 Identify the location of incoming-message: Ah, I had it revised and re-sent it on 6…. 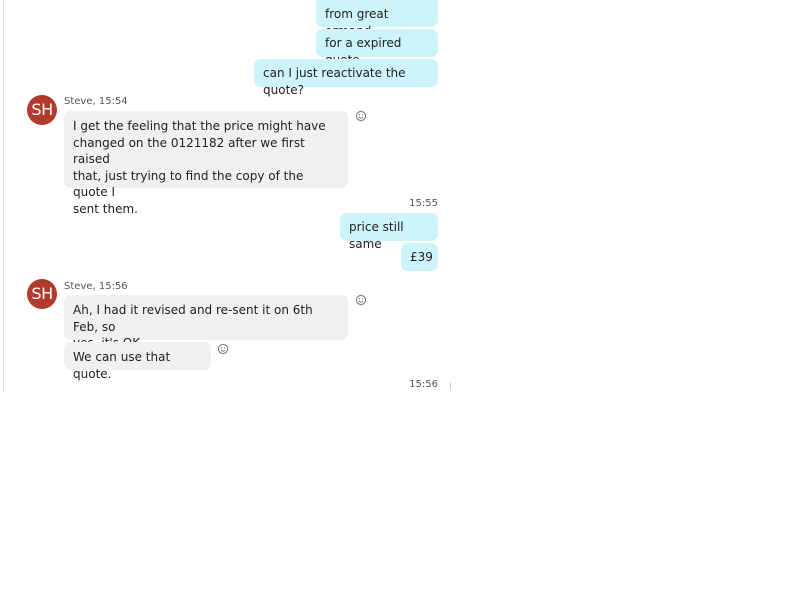
(206, 322).